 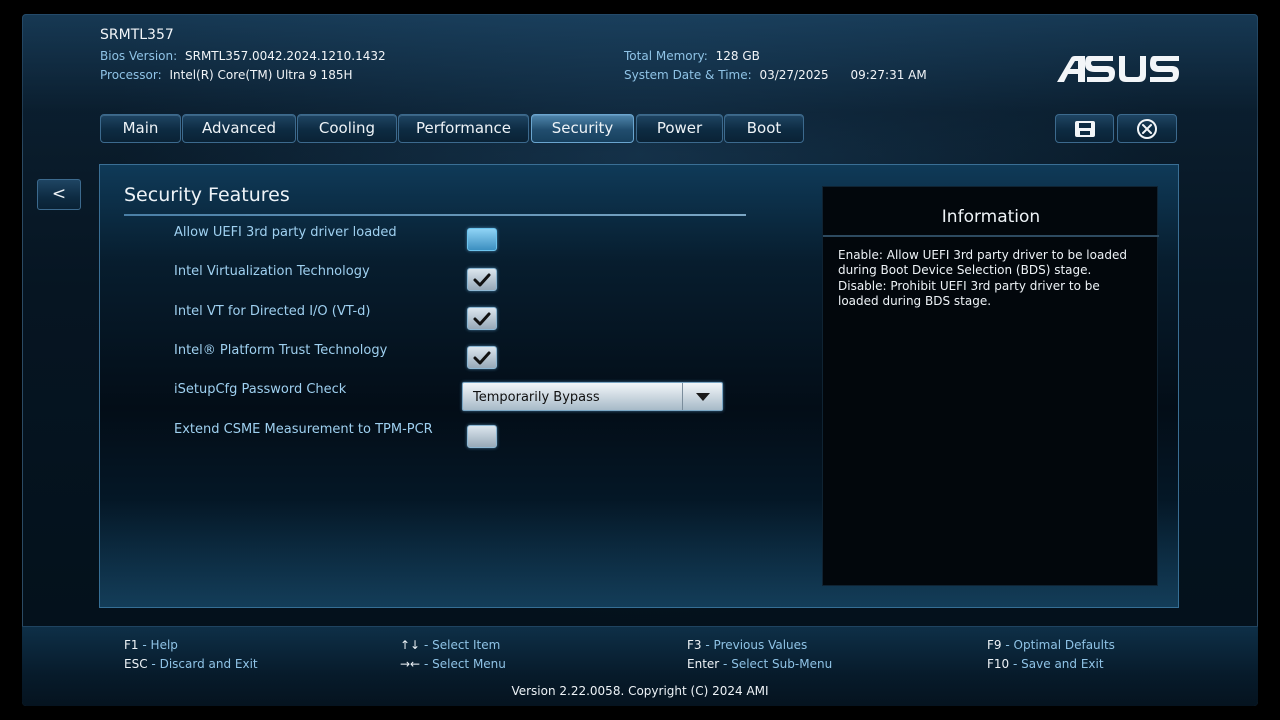 What do you see at coordinates (782, 664) in the screenshot?
I see `hotkey-action: Select Sub-Menu` at bounding box center [782, 664].